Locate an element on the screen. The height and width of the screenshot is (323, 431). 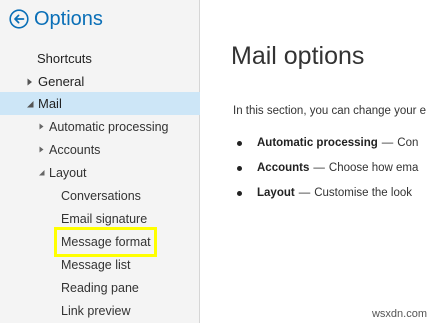
bullet-accounts: Accounts — Choose how ema is located at coordinates (327, 168).